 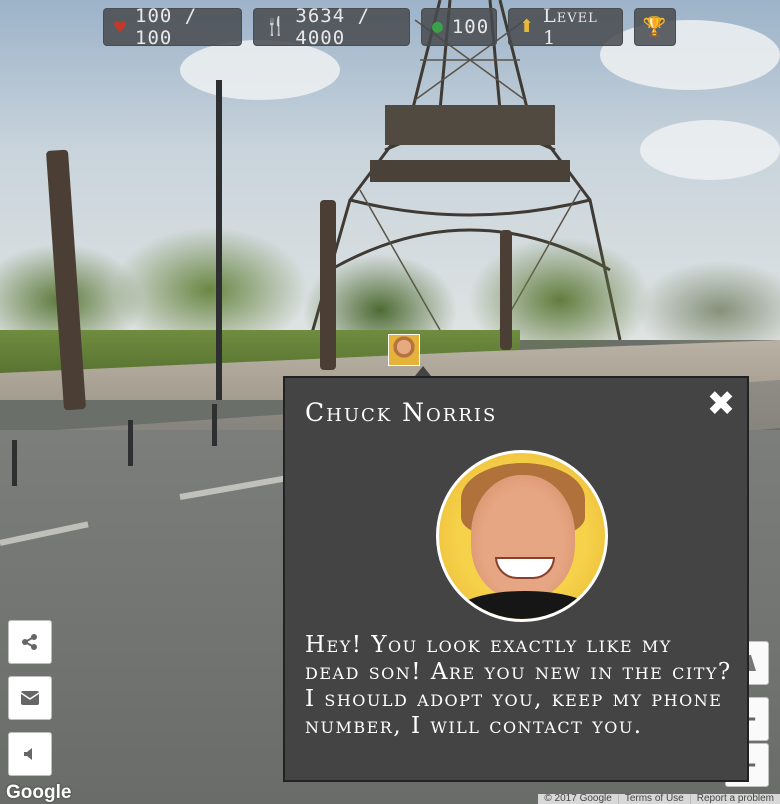 I want to click on level-value: Level 1, so click(x=570, y=27).